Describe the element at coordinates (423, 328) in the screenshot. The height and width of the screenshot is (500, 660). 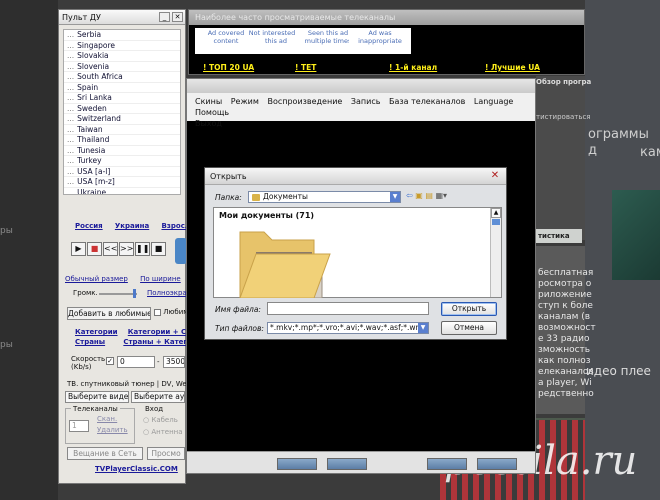
I see `chevron-down-icon: ▼` at that location.